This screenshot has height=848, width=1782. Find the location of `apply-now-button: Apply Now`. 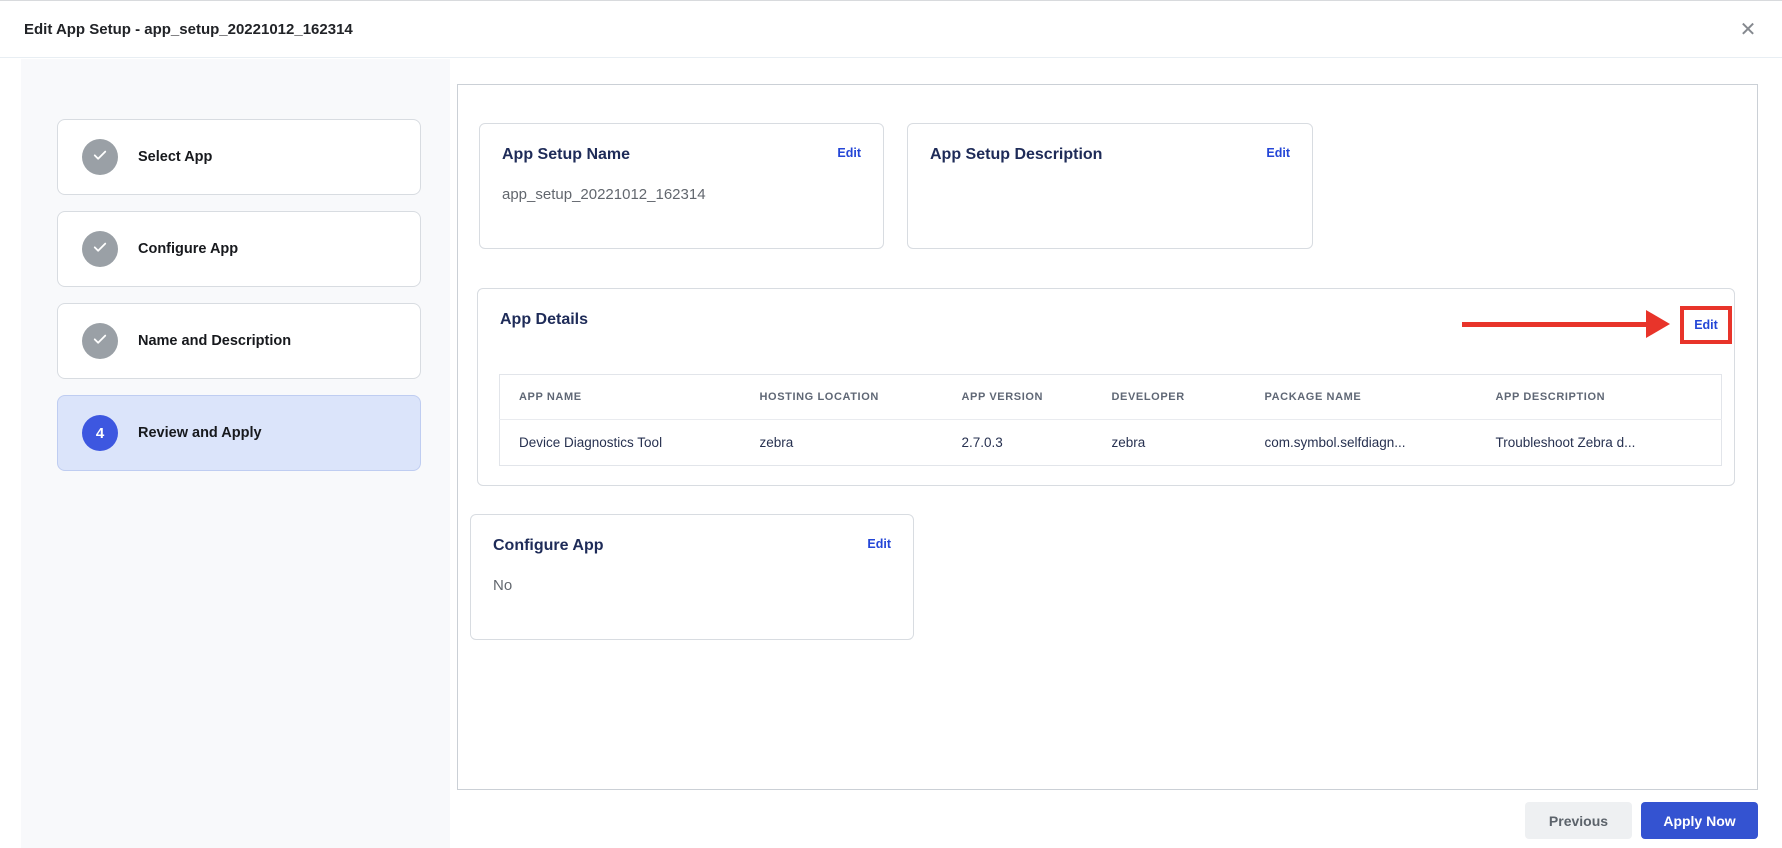

apply-now-button: Apply Now is located at coordinates (1699, 820).